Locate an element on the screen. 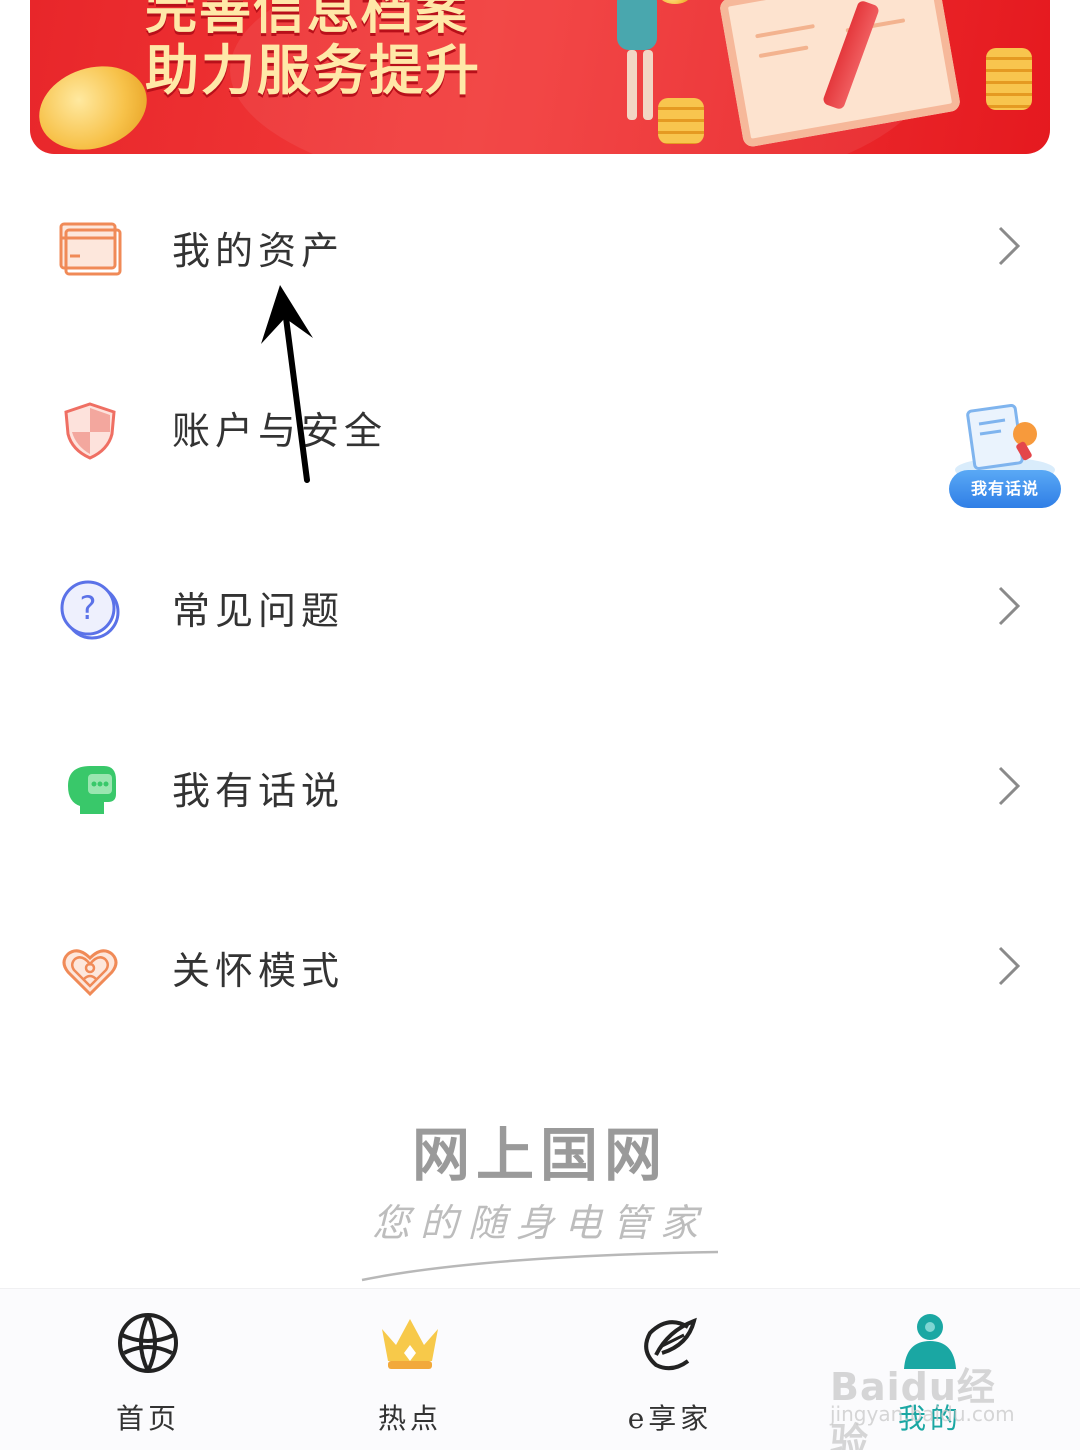 Image resolution: width=1080 pixels, height=1450 pixels. menu-item-label: 我有话说 is located at coordinates (258, 791).